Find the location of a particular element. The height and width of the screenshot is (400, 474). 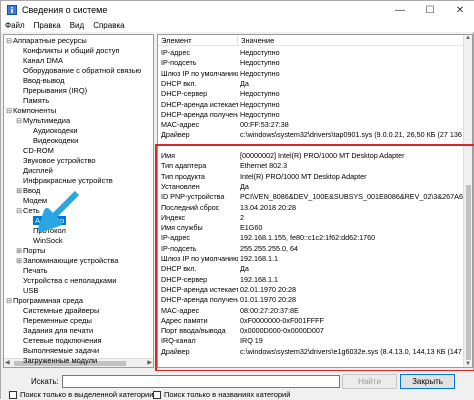

list-vertical-scrollbar: ▲ ▼ is located at coordinates (467, 201).